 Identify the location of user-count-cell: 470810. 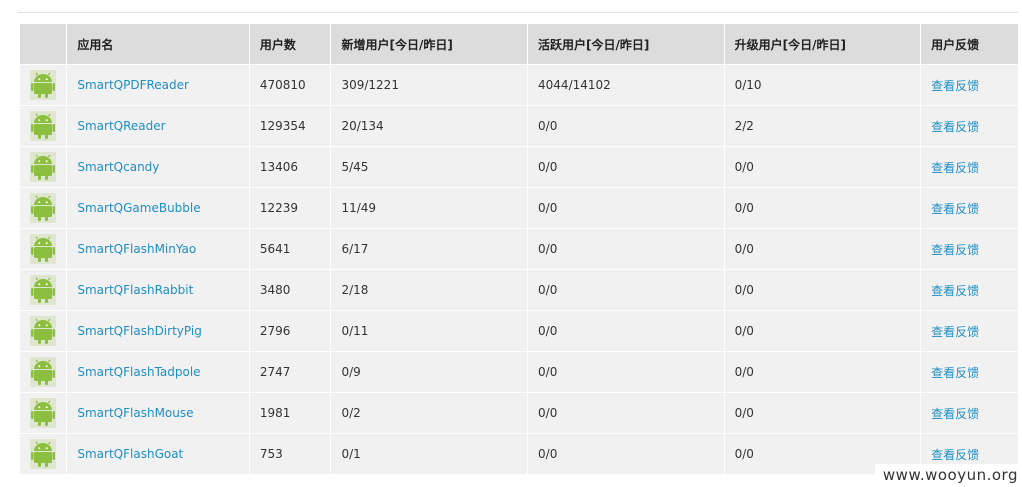
(290, 85).